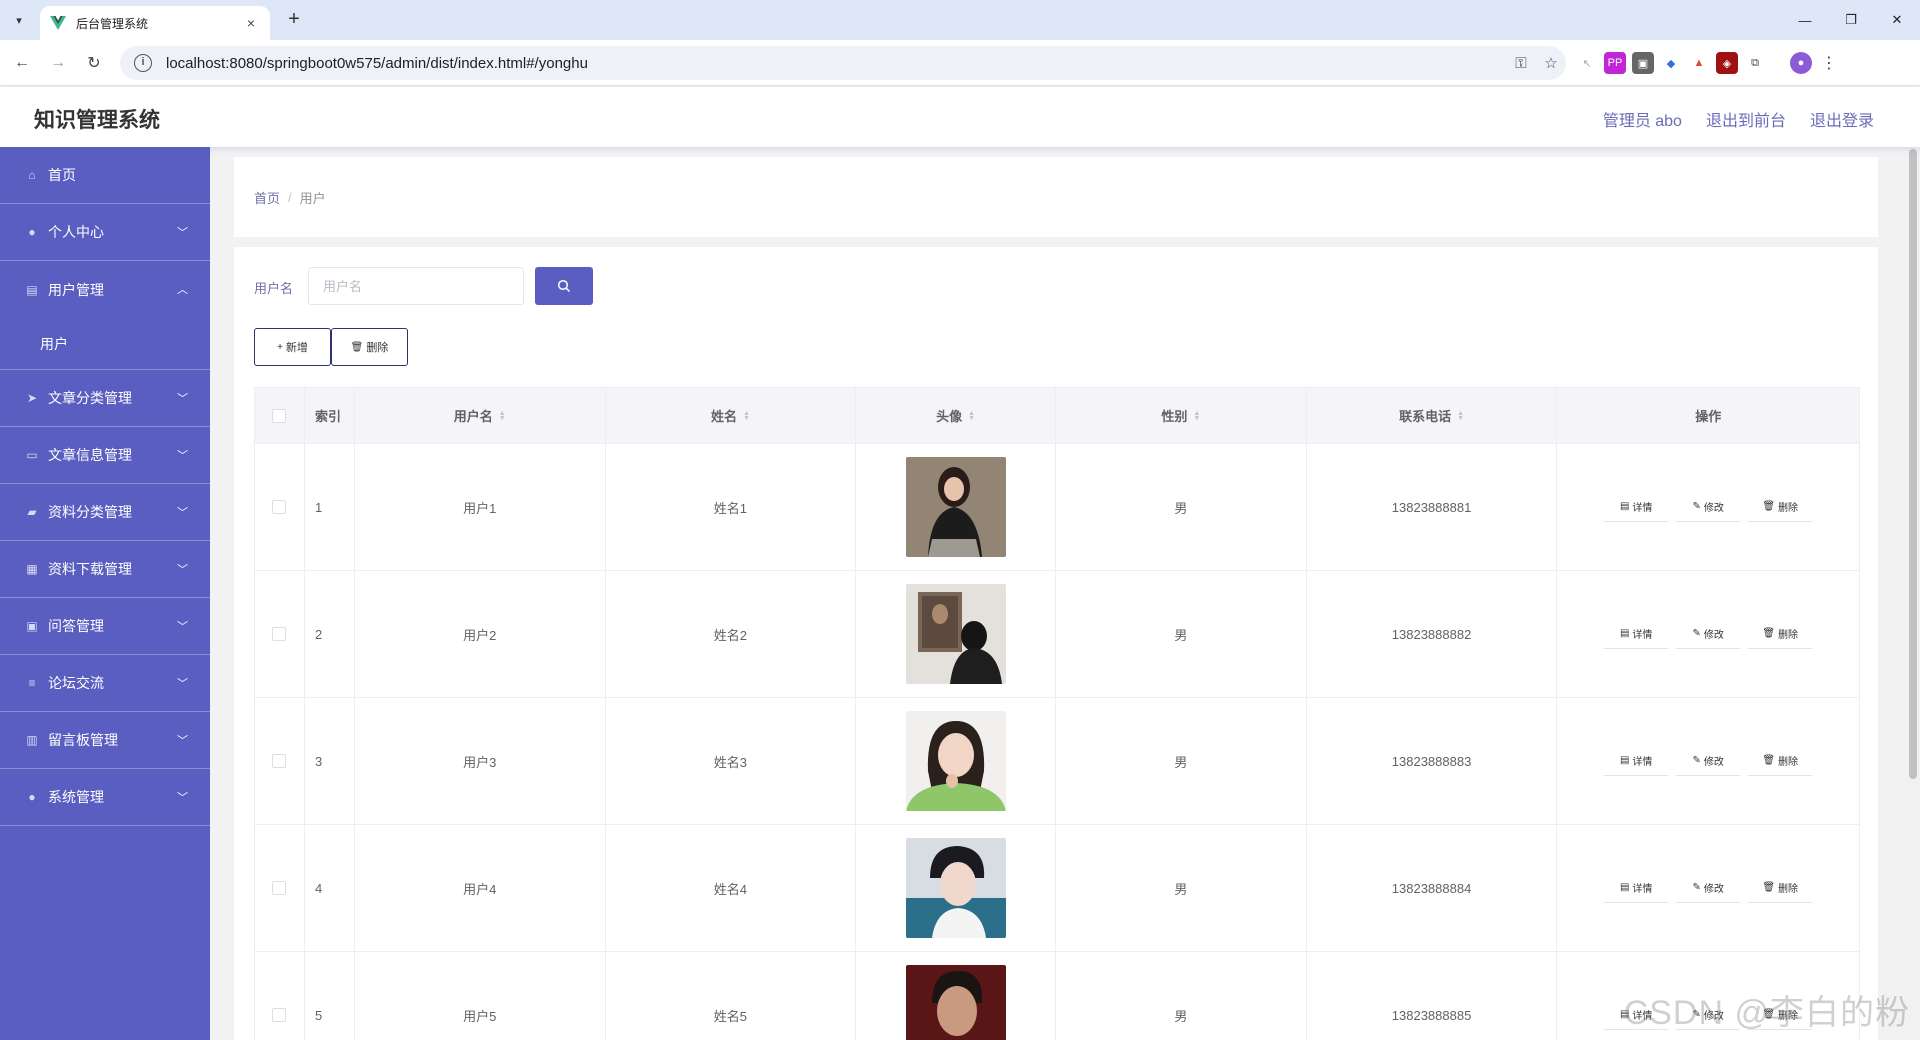 The height and width of the screenshot is (1040, 1920). What do you see at coordinates (105, 289) in the screenshot?
I see `sidebar-item-user-management: ▤ 用户管理 ︿` at bounding box center [105, 289].